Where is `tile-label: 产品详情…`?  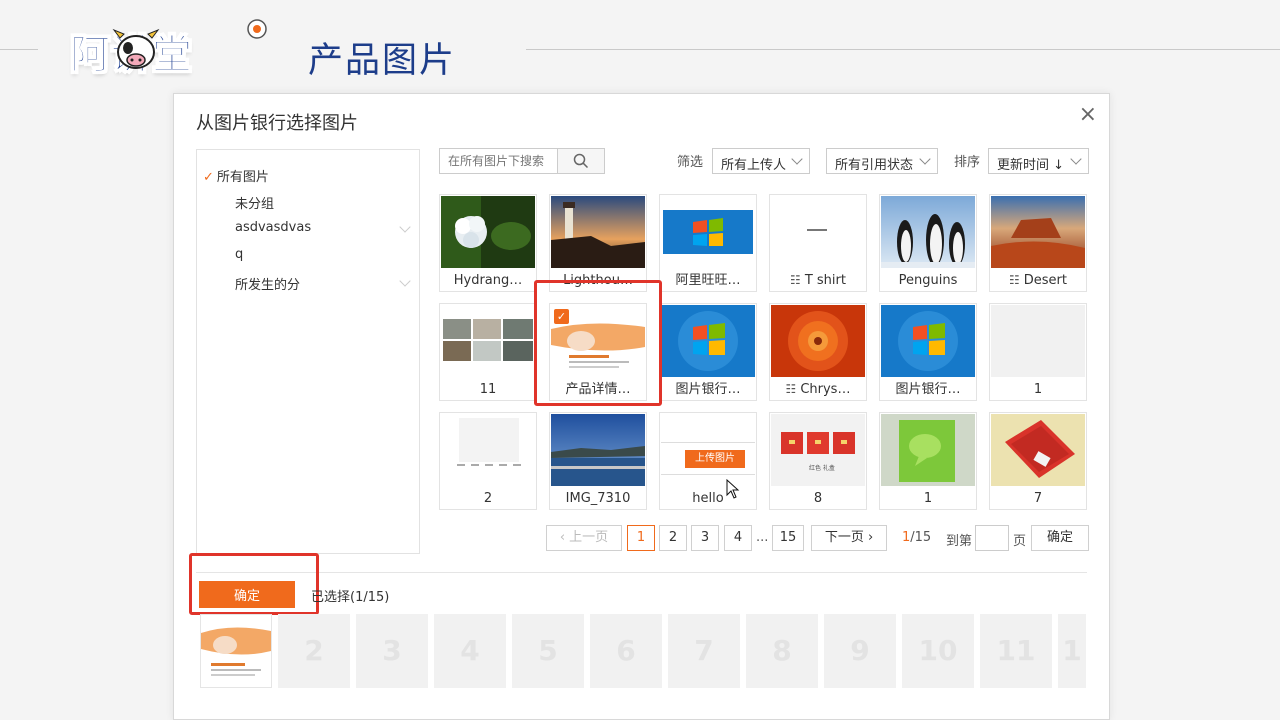 tile-label: 产品详情… is located at coordinates (598, 389).